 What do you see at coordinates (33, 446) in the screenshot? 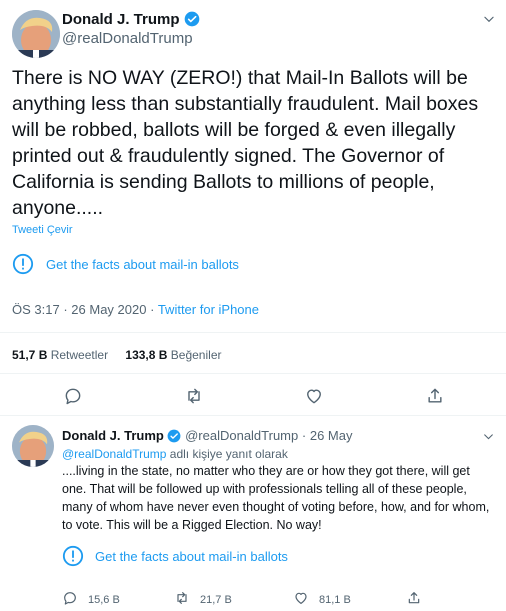
I see `reply-avatar` at bounding box center [33, 446].